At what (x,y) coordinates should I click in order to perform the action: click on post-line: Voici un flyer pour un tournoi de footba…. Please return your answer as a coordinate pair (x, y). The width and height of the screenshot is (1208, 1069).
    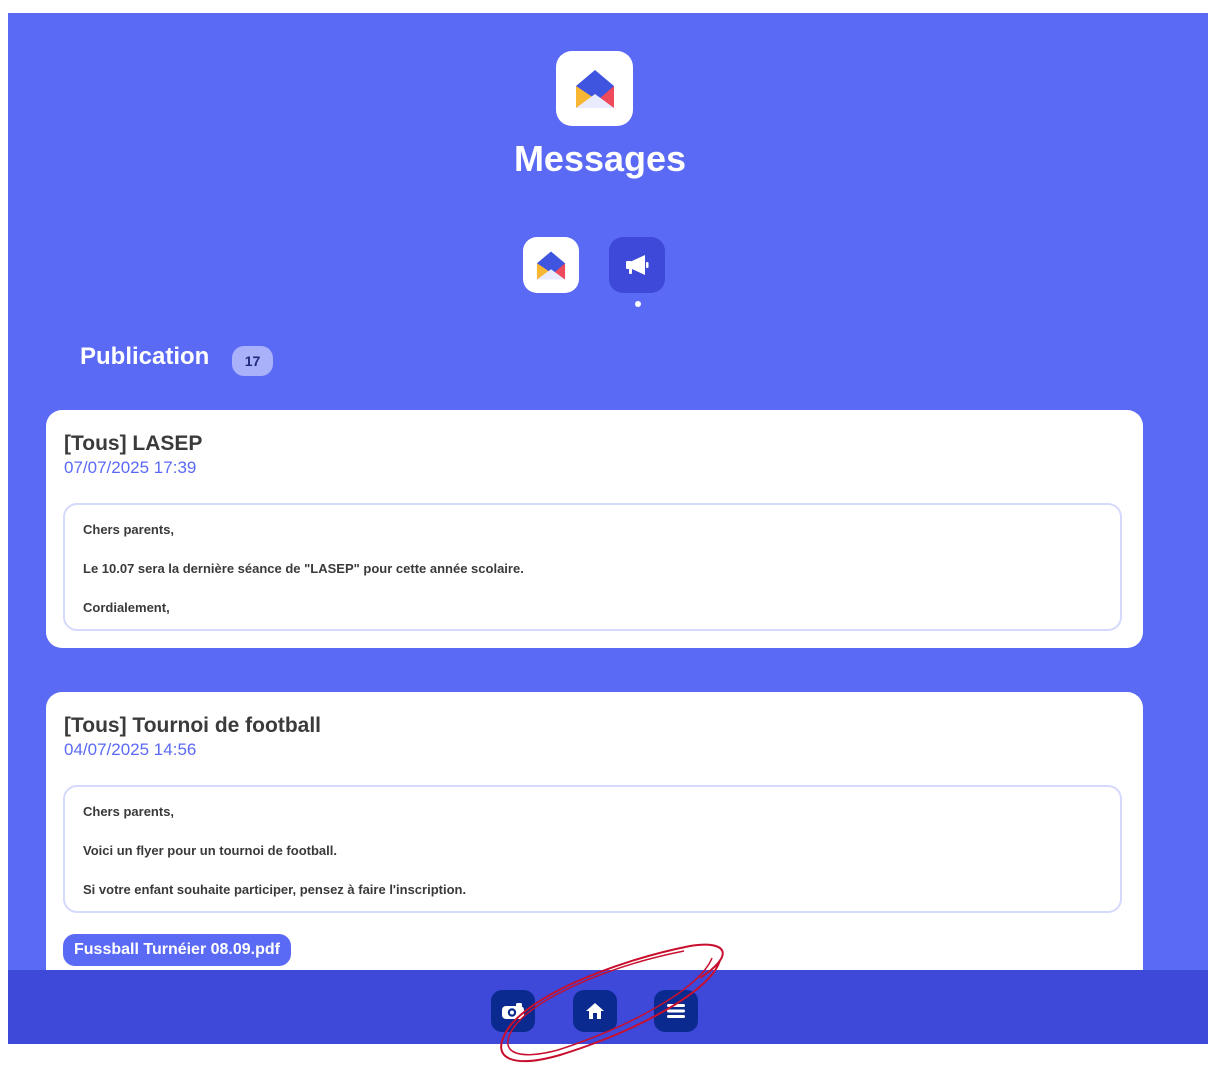
    Looking at the image, I should click on (210, 850).